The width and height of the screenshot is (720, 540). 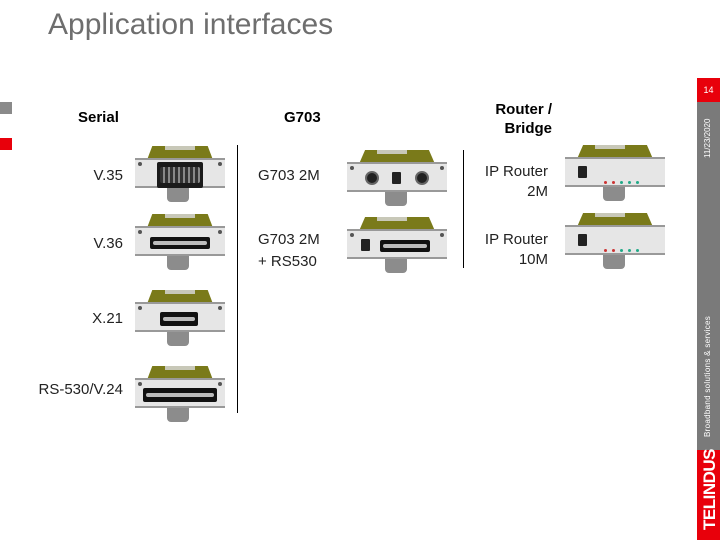 I want to click on serial-header: Serial, so click(x=98, y=117).